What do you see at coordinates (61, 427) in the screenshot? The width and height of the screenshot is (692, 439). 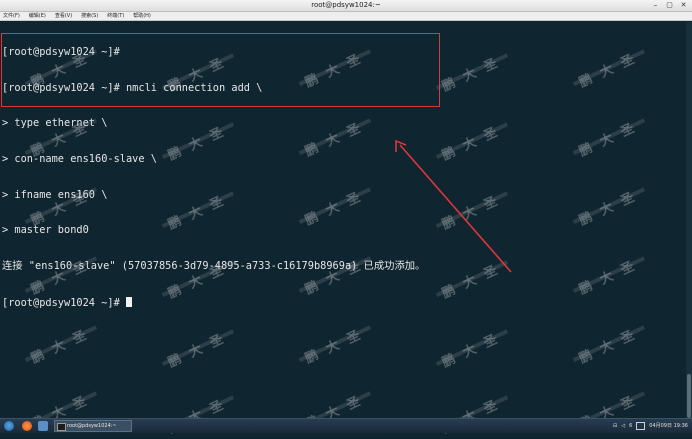 I see `terminal-app-icon` at bounding box center [61, 427].